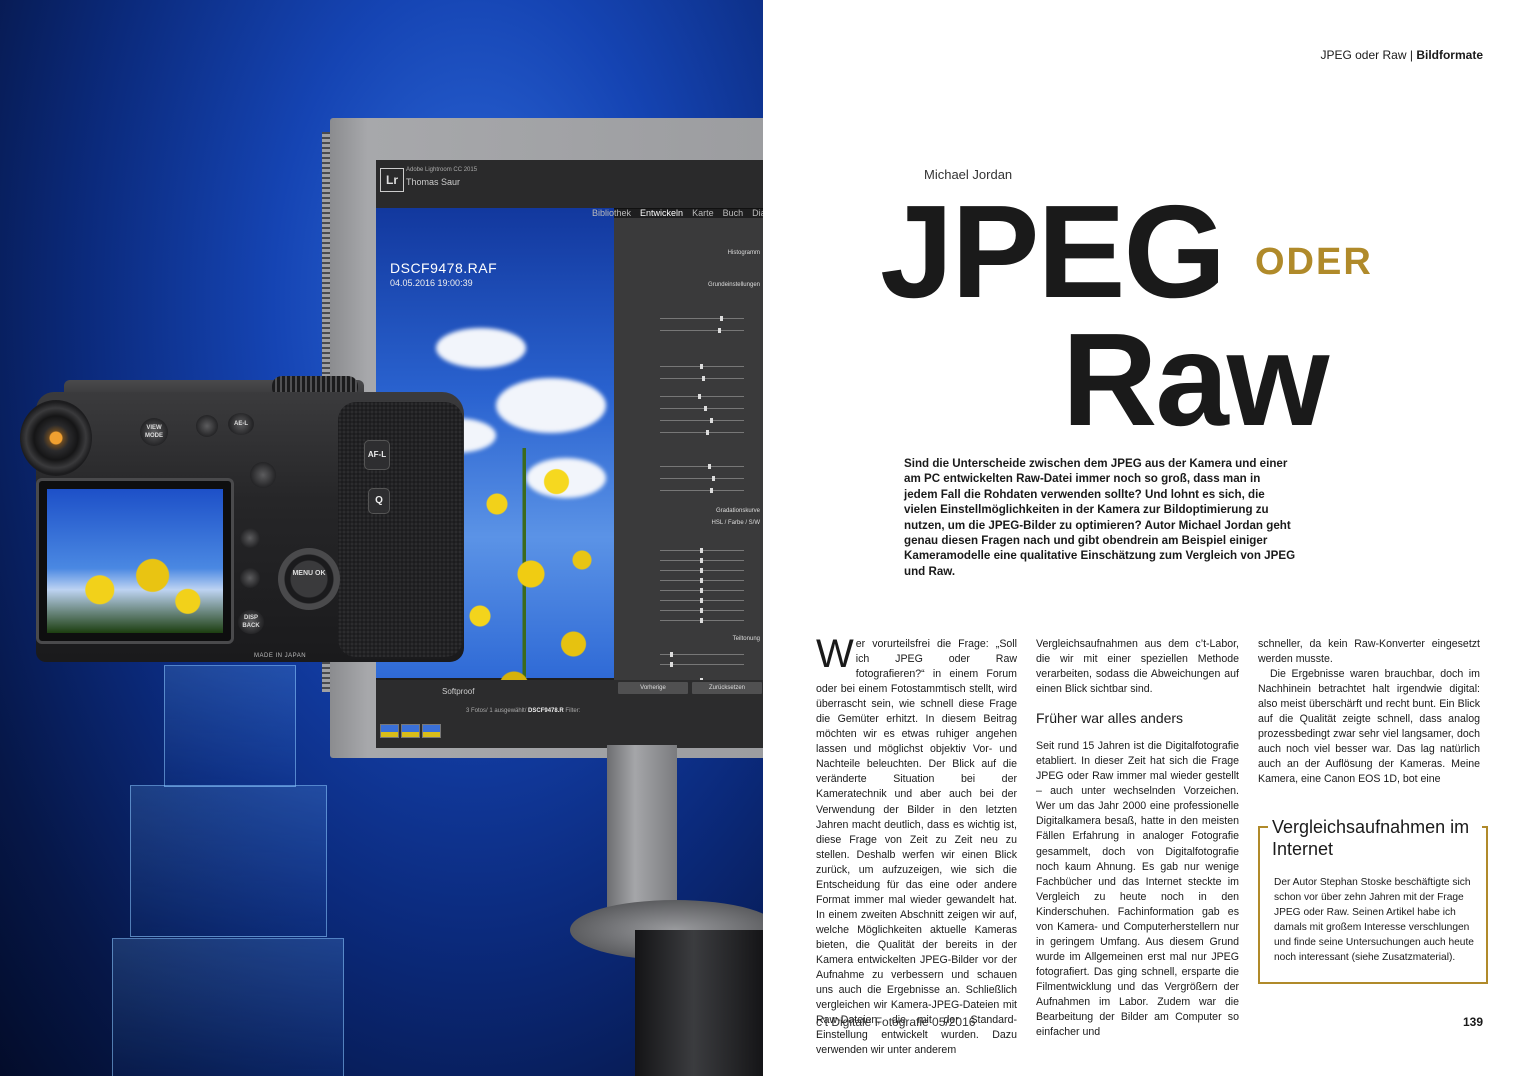  I want to click on menu-ok-ring, so click(309, 579).